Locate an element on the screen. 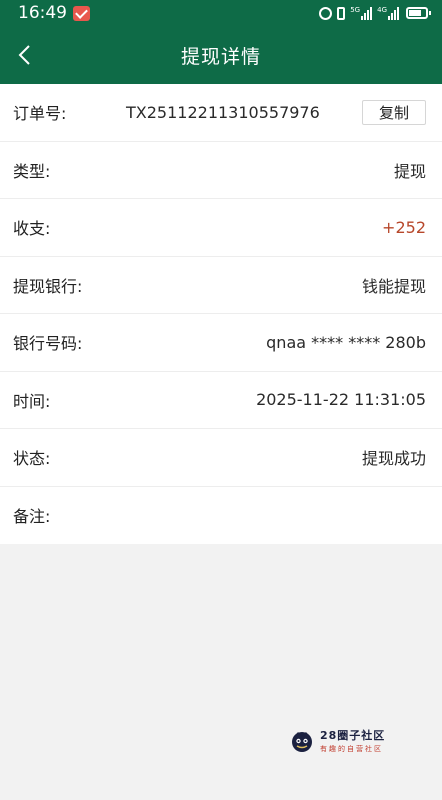  time-row: 时间: 2025-11-22 11:31:05 is located at coordinates (221, 400).